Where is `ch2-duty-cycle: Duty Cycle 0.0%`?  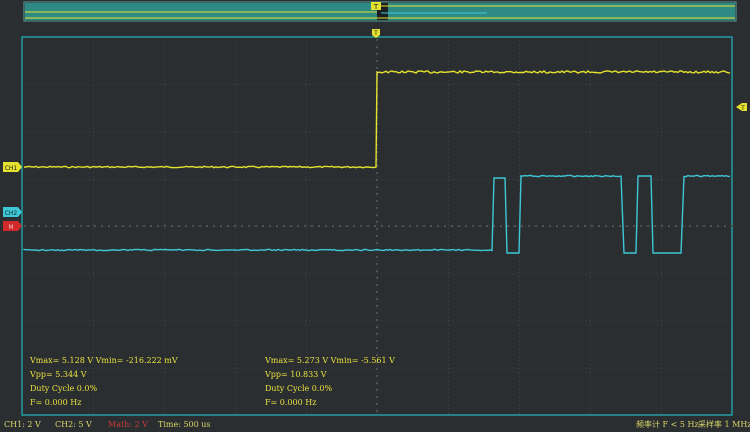
ch2-duty-cycle: Duty Cycle 0.0% is located at coordinates (299, 388).